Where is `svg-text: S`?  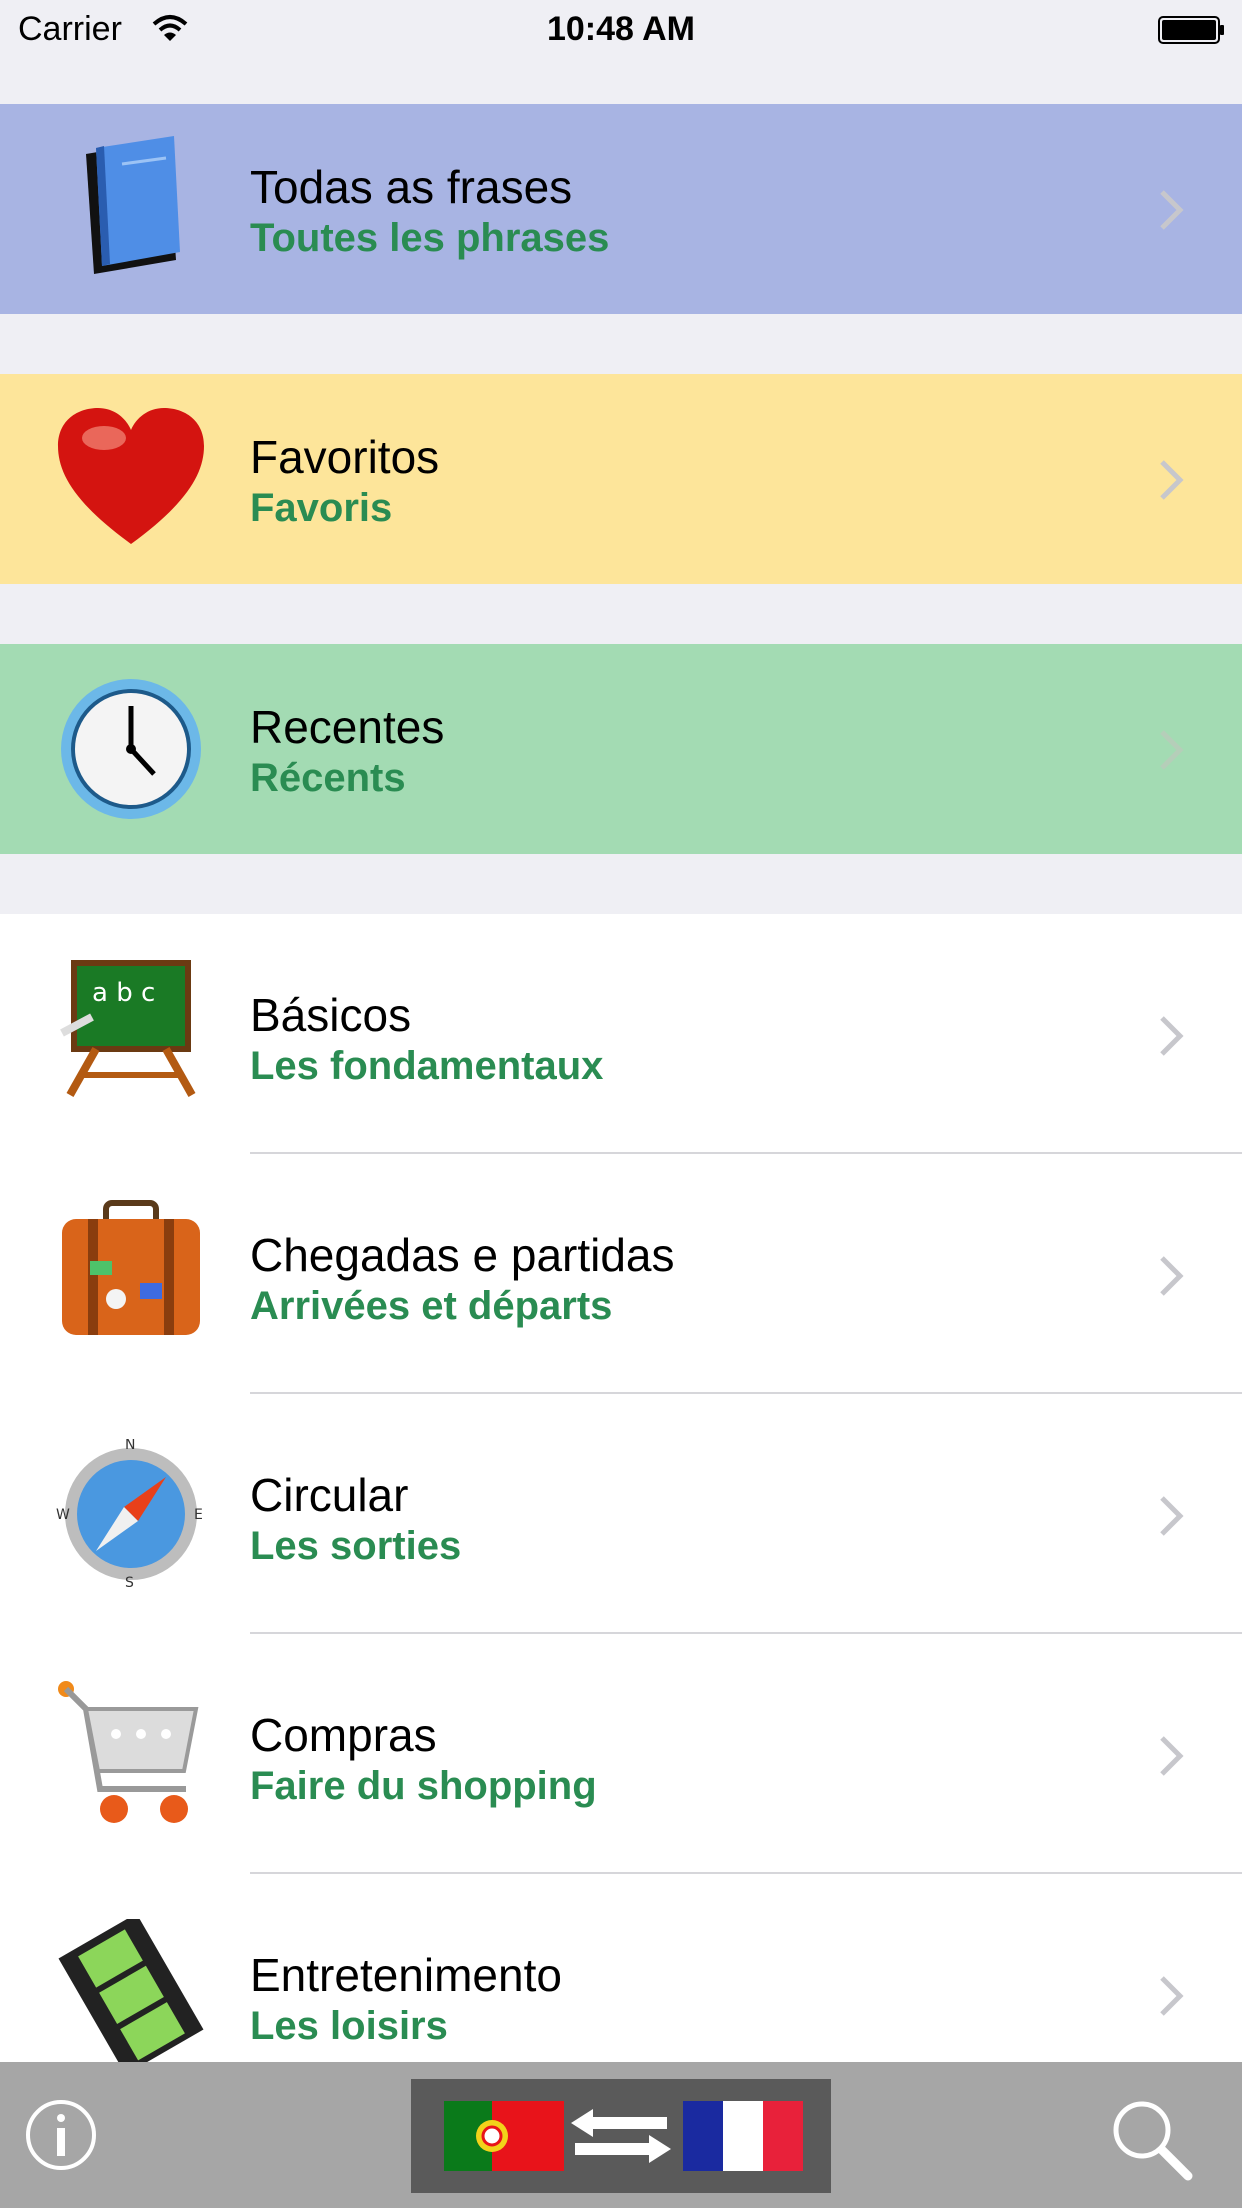
svg-text: S is located at coordinates (129, 1582).